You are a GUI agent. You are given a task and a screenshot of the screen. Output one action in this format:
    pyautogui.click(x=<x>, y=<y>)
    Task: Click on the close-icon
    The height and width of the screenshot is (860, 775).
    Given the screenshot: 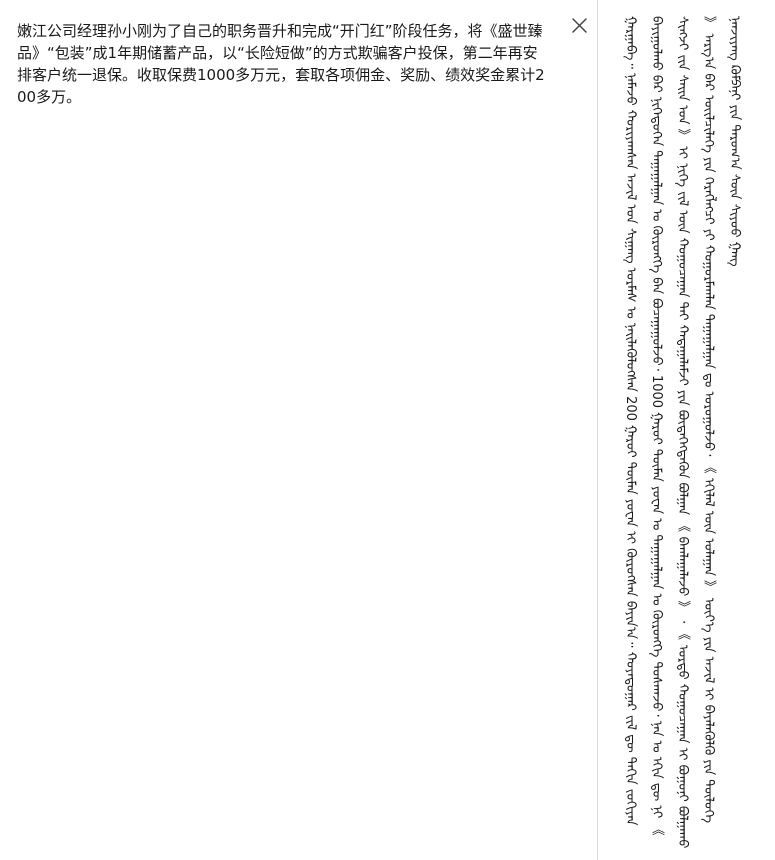 What is the action you would take?
    pyautogui.click(x=579, y=25)
    